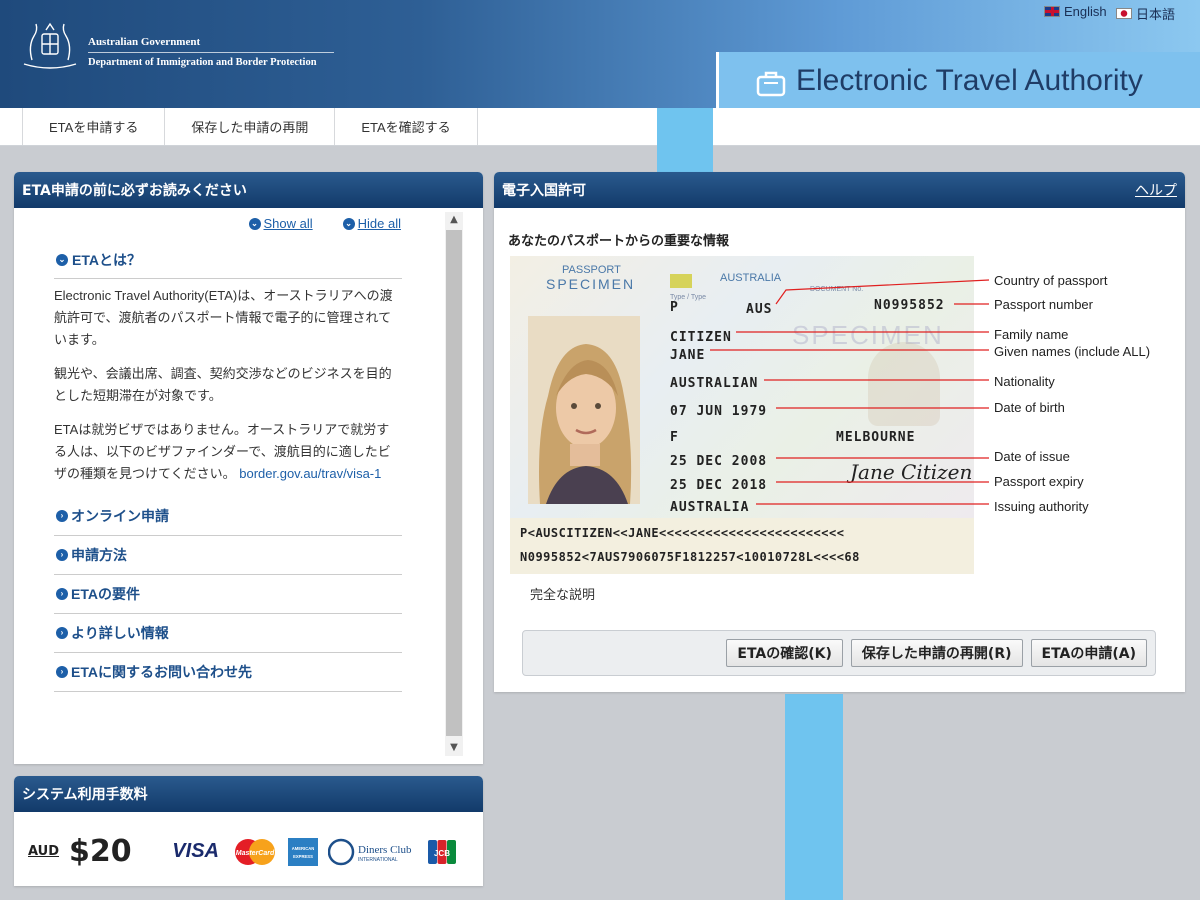  I want to click on passport-photo, so click(584, 410).